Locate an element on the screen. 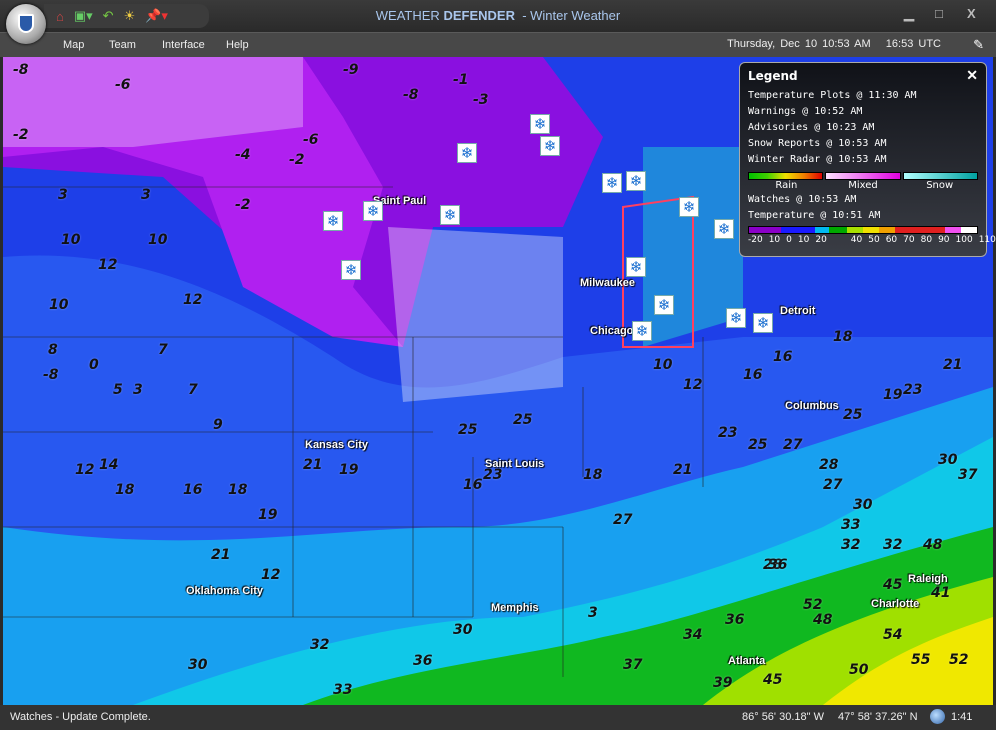  temp-scale-label: 20 is located at coordinates (821, 240).